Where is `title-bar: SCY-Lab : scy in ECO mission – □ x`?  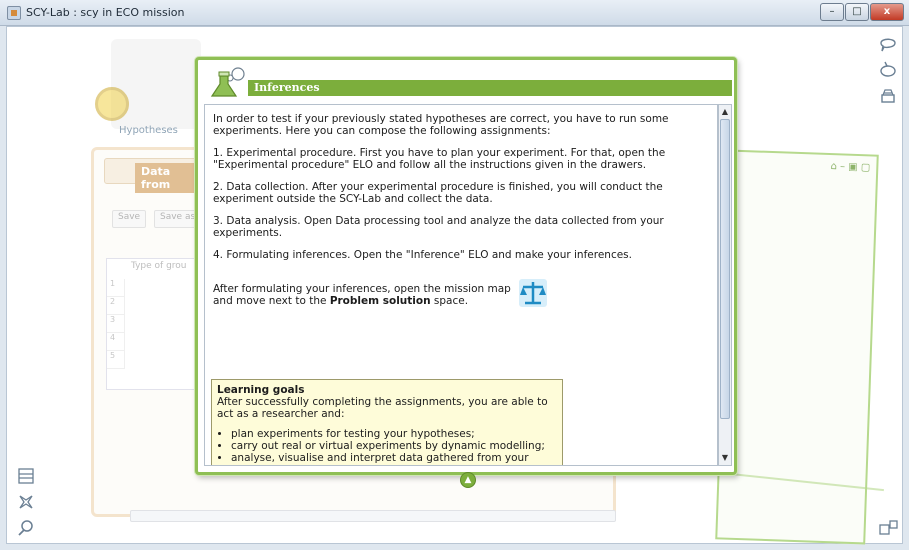 title-bar: SCY-Lab : scy in ECO mission – □ x is located at coordinates (454, 13).